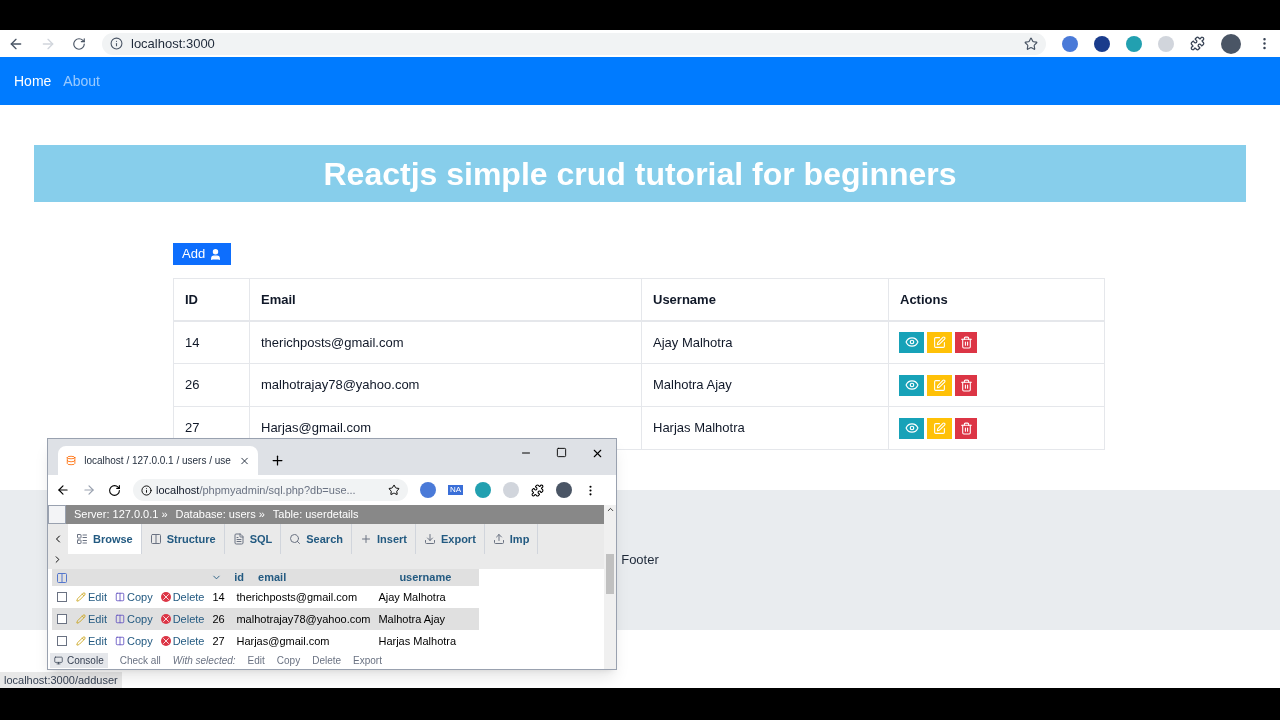 This screenshot has height=720, width=1280. What do you see at coordinates (155, 539) in the screenshot?
I see `structure-icon` at bounding box center [155, 539].